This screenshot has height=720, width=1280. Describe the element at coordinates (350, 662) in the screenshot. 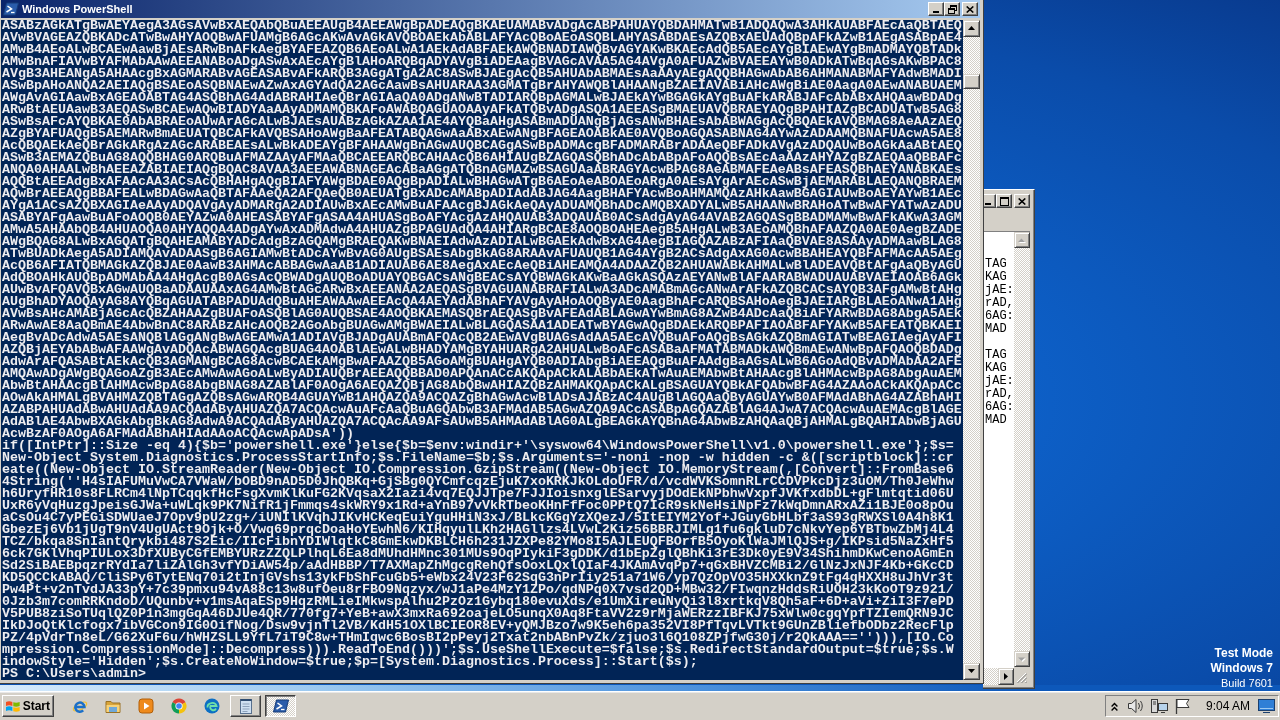

I see `console-line: indowStyle='Hidden';$s.CreateNoWindow=$true;$p=[System.Diagnostics.Process]::Start($s);` at that location.